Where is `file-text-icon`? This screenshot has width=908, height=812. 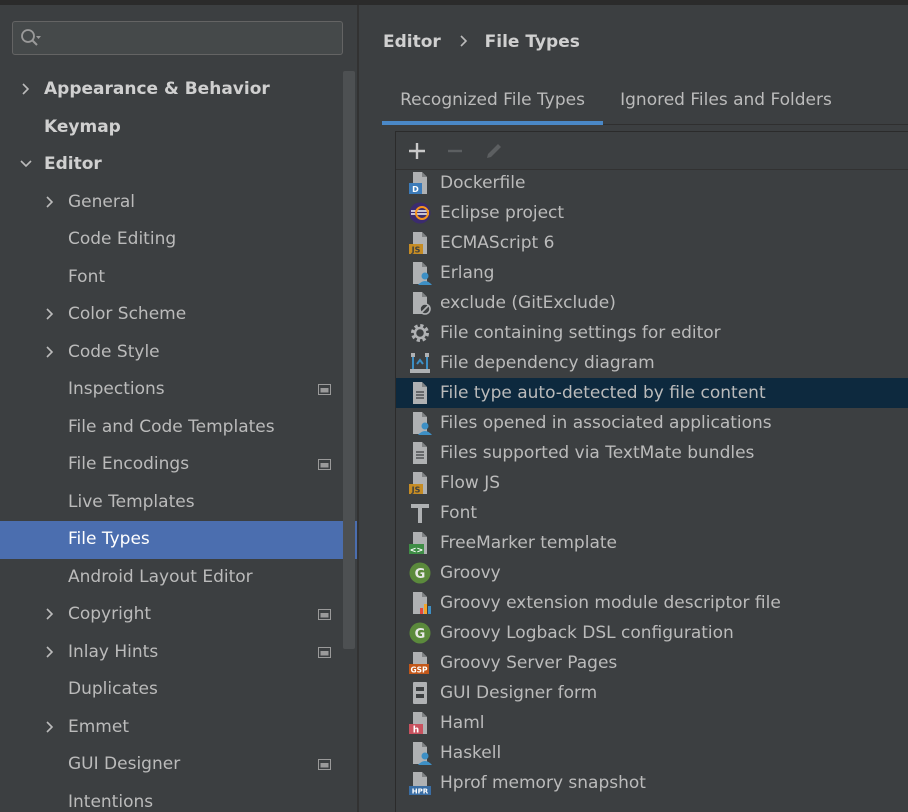 file-text-icon is located at coordinates (420, 453).